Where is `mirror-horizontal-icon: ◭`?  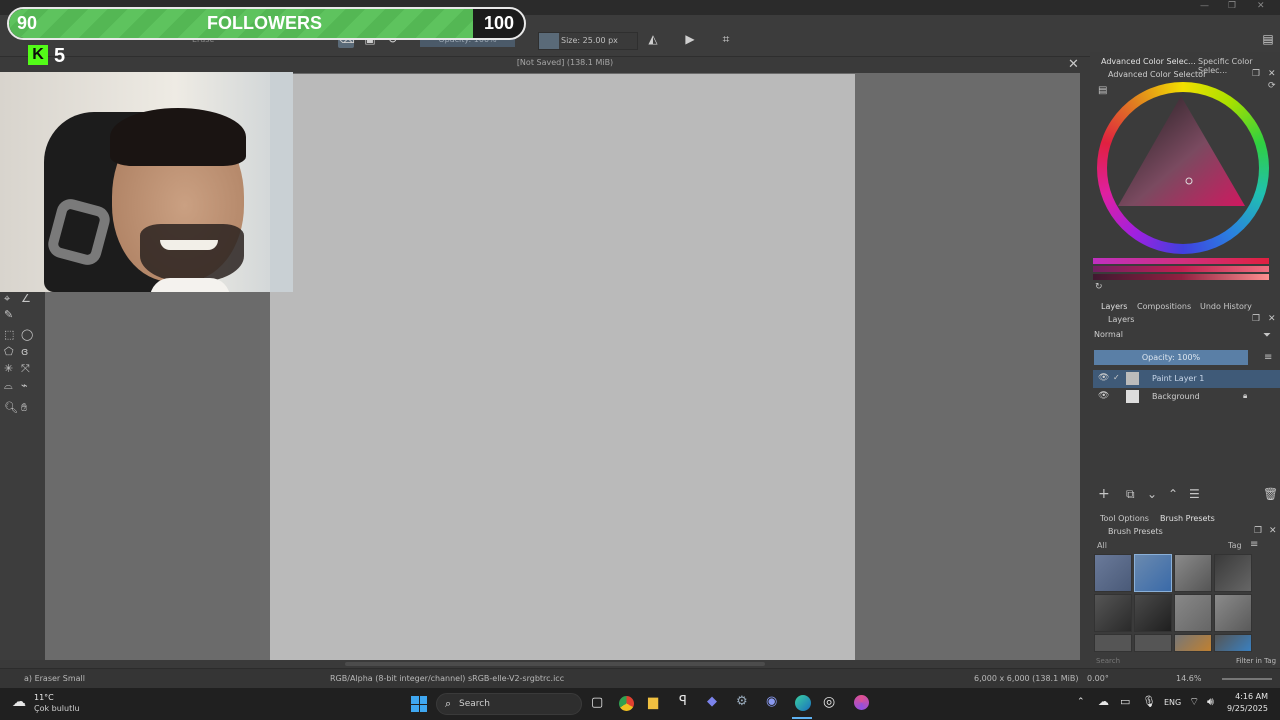
mirror-horizontal-icon: ◭ is located at coordinates (653, 40).